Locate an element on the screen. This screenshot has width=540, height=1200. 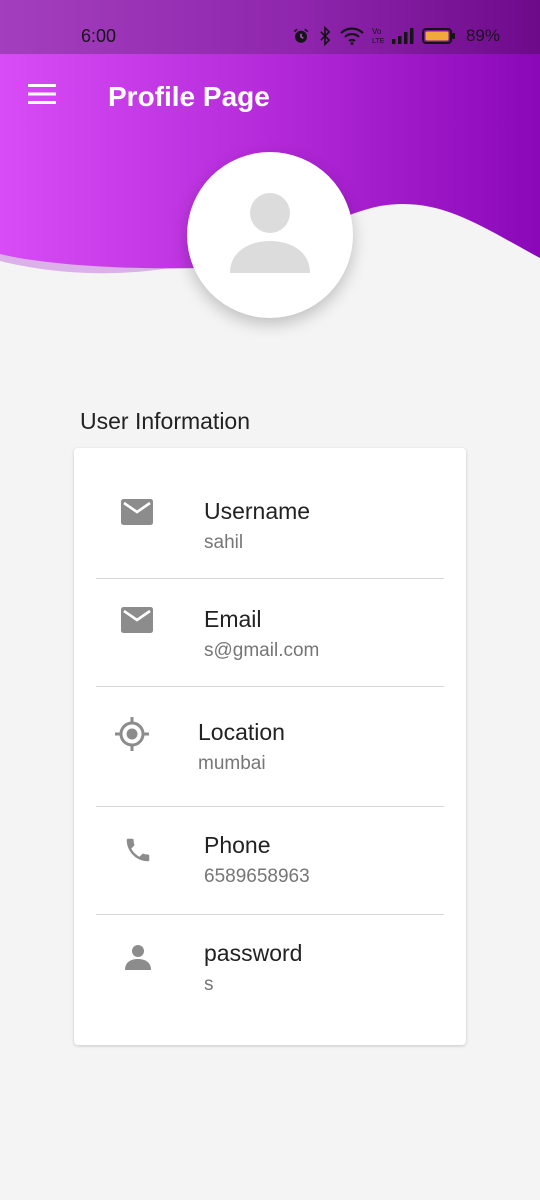
menu-icon is located at coordinates (42, 96).